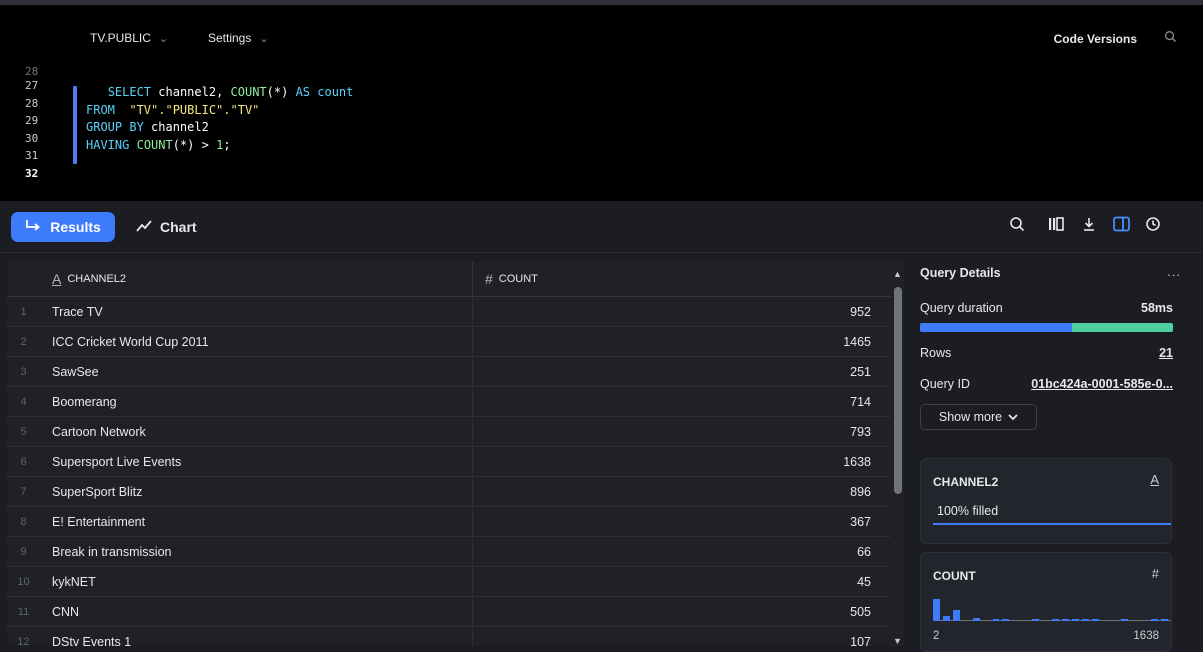  What do you see at coordinates (1121, 226) in the screenshot?
I see `sidebar-panel-icon` at bounding box center [1121, 226].